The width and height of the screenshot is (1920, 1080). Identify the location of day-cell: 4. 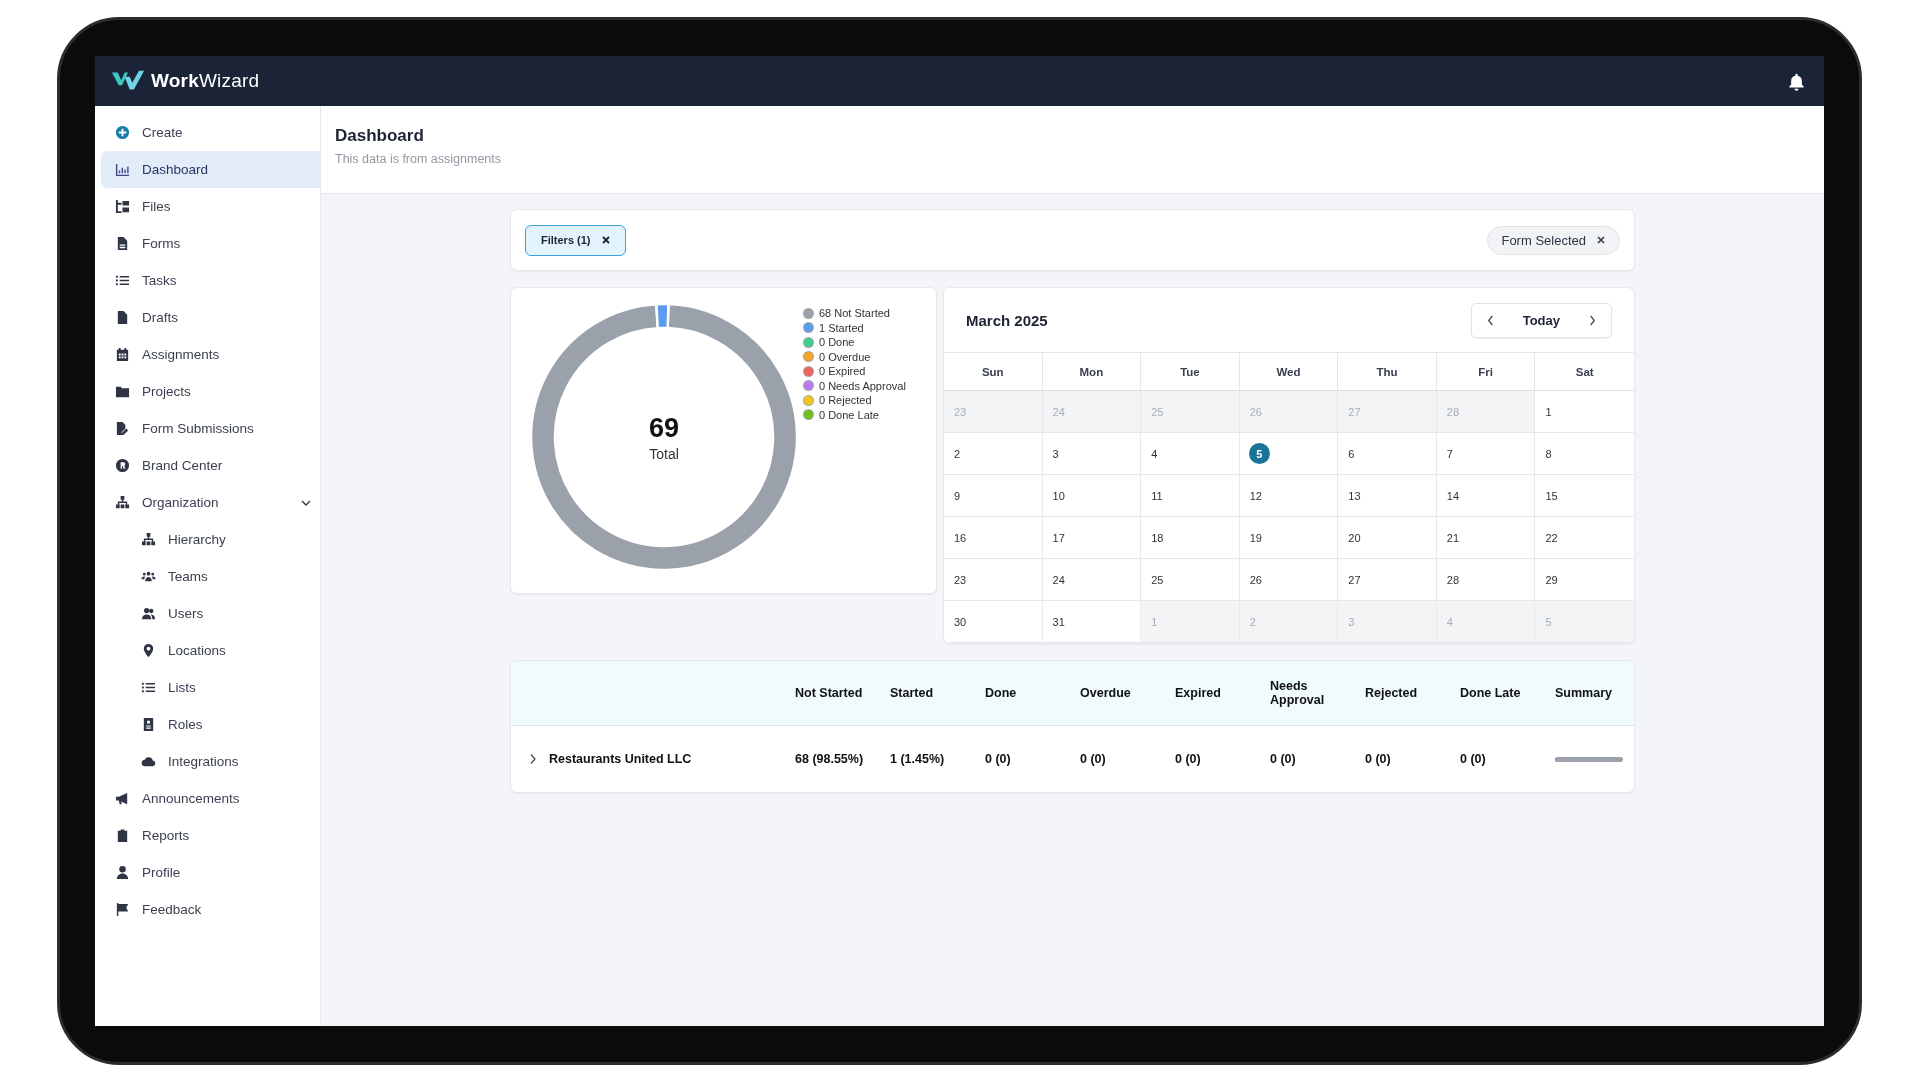
(1190, 454).